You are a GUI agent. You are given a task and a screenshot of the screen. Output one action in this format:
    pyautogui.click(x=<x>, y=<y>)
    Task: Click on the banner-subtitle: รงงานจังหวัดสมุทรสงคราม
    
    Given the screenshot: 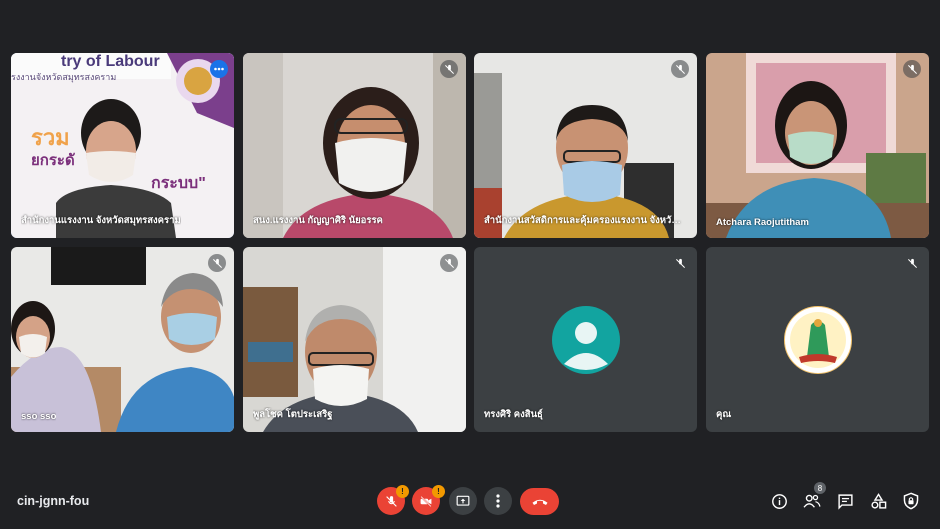 What is the action you would take?
    pyautogui.click(x=64, y=77)
    